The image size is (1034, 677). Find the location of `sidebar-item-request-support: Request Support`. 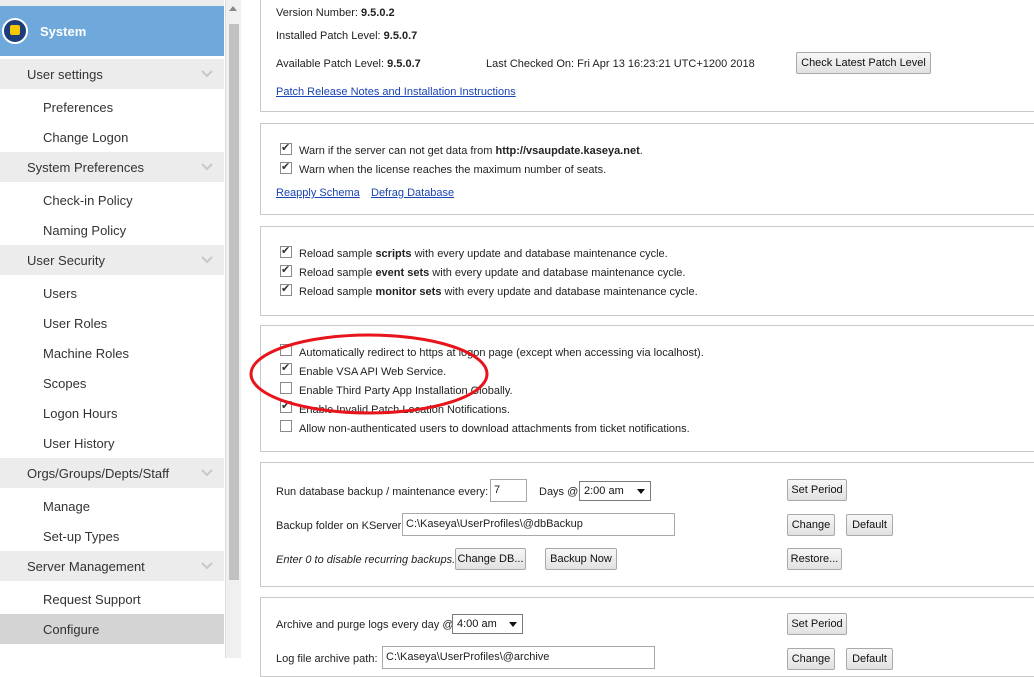

sidebar-item-request-support: Request Support is located at coordinates (112, 599).